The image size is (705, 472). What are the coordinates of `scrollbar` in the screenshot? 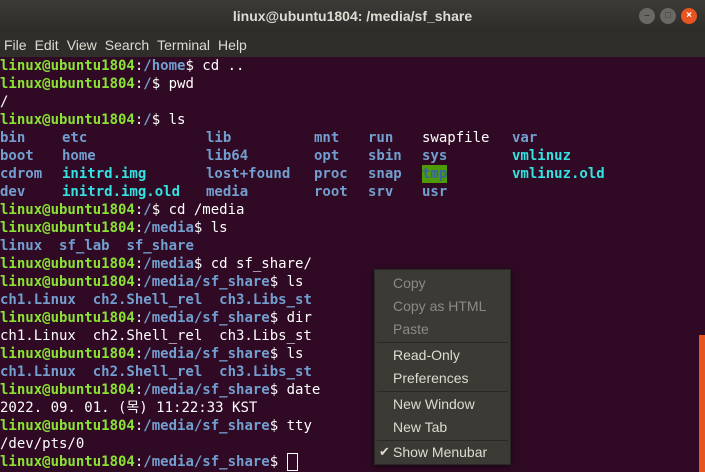 It's located at (702, 403).